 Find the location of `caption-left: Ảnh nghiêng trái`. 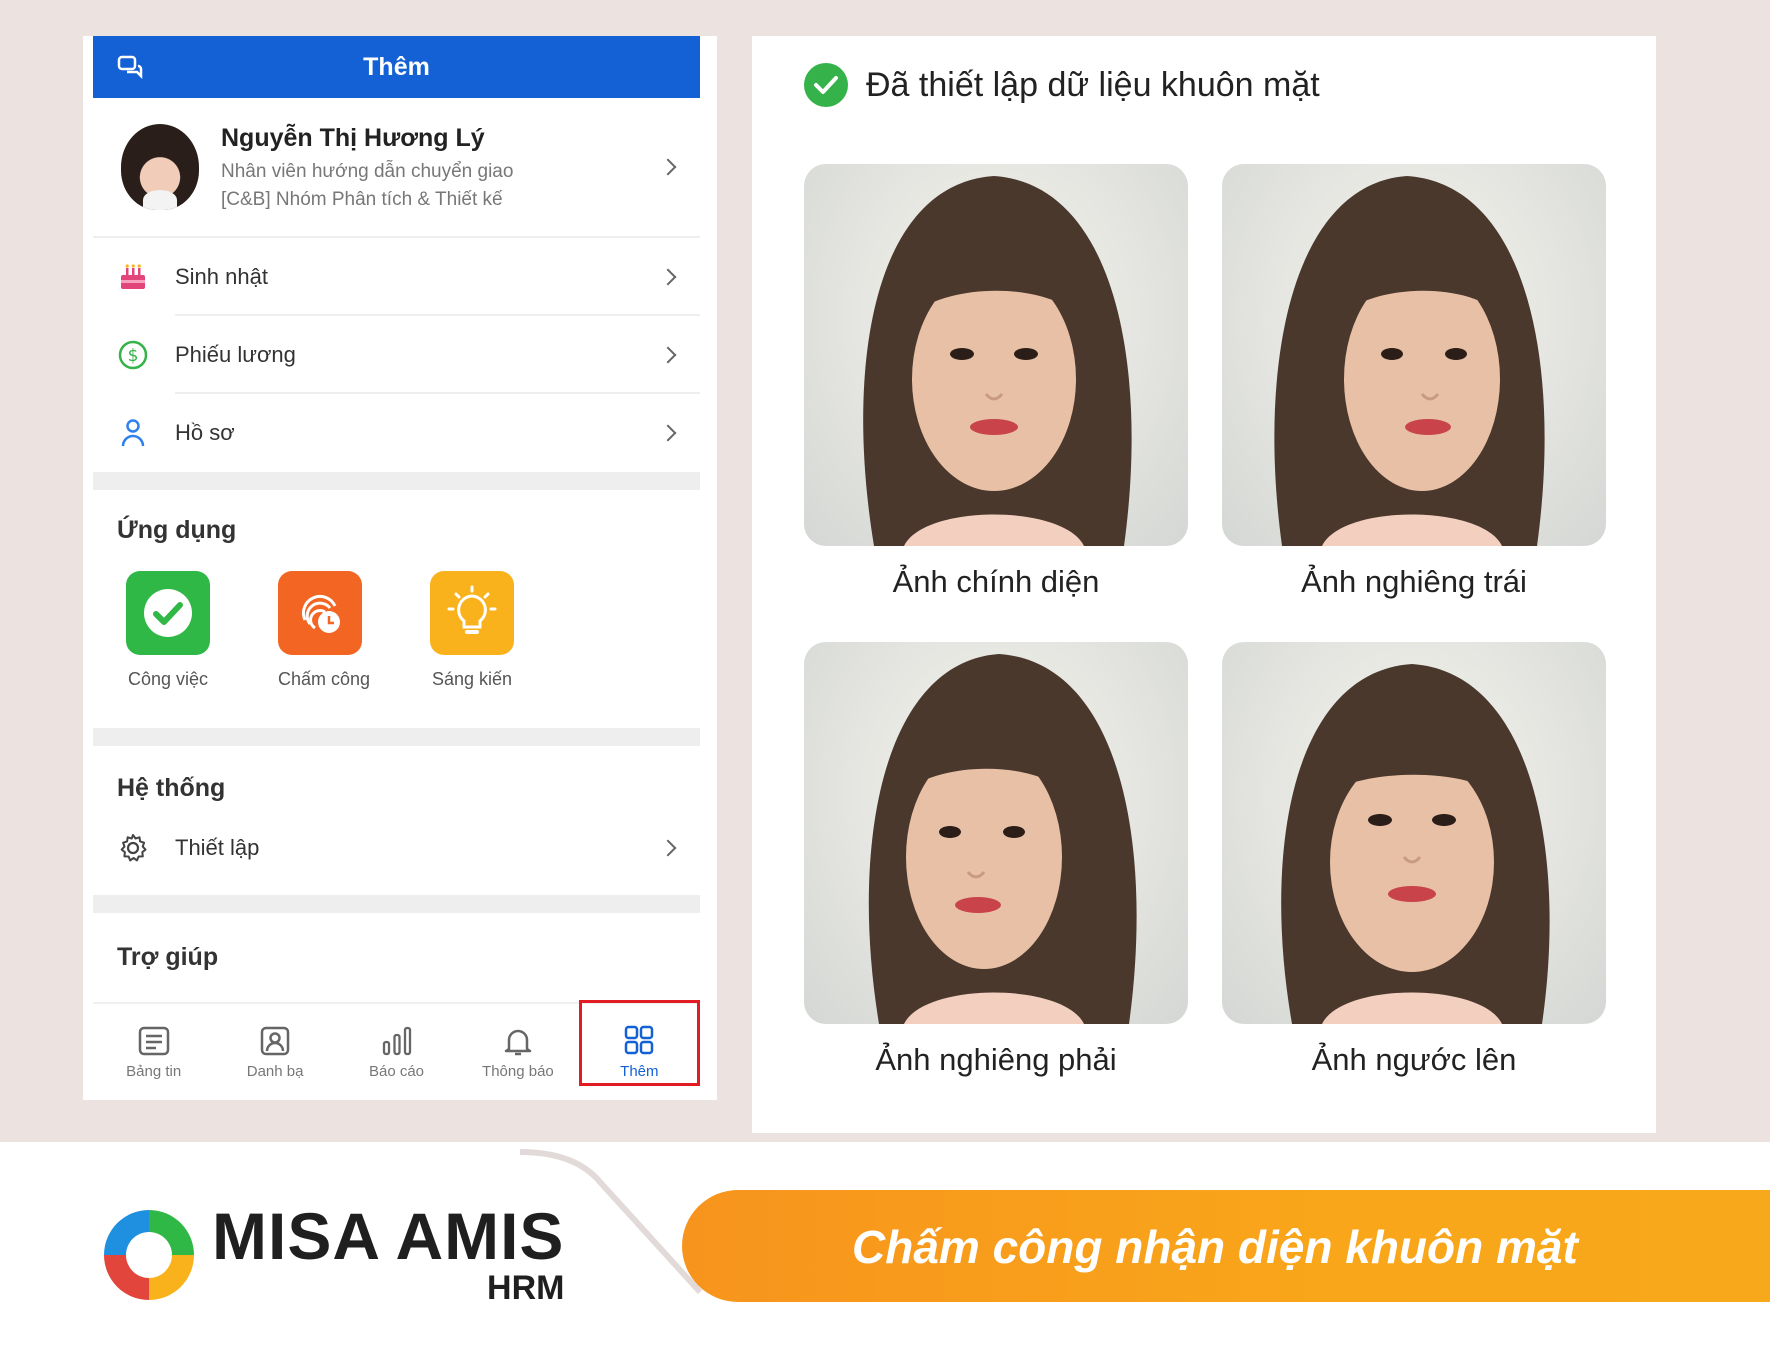

caption-left: Ảnh nghiêng trái is located at coordinates (1414, 581).